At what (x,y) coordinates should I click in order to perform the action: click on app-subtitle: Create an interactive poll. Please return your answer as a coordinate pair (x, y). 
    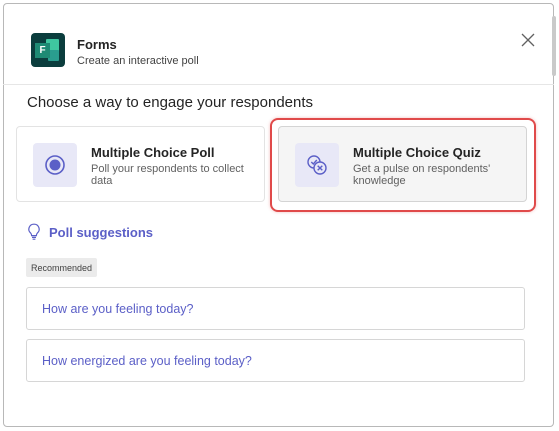
    Looking at the image, I should click on (138, 61).